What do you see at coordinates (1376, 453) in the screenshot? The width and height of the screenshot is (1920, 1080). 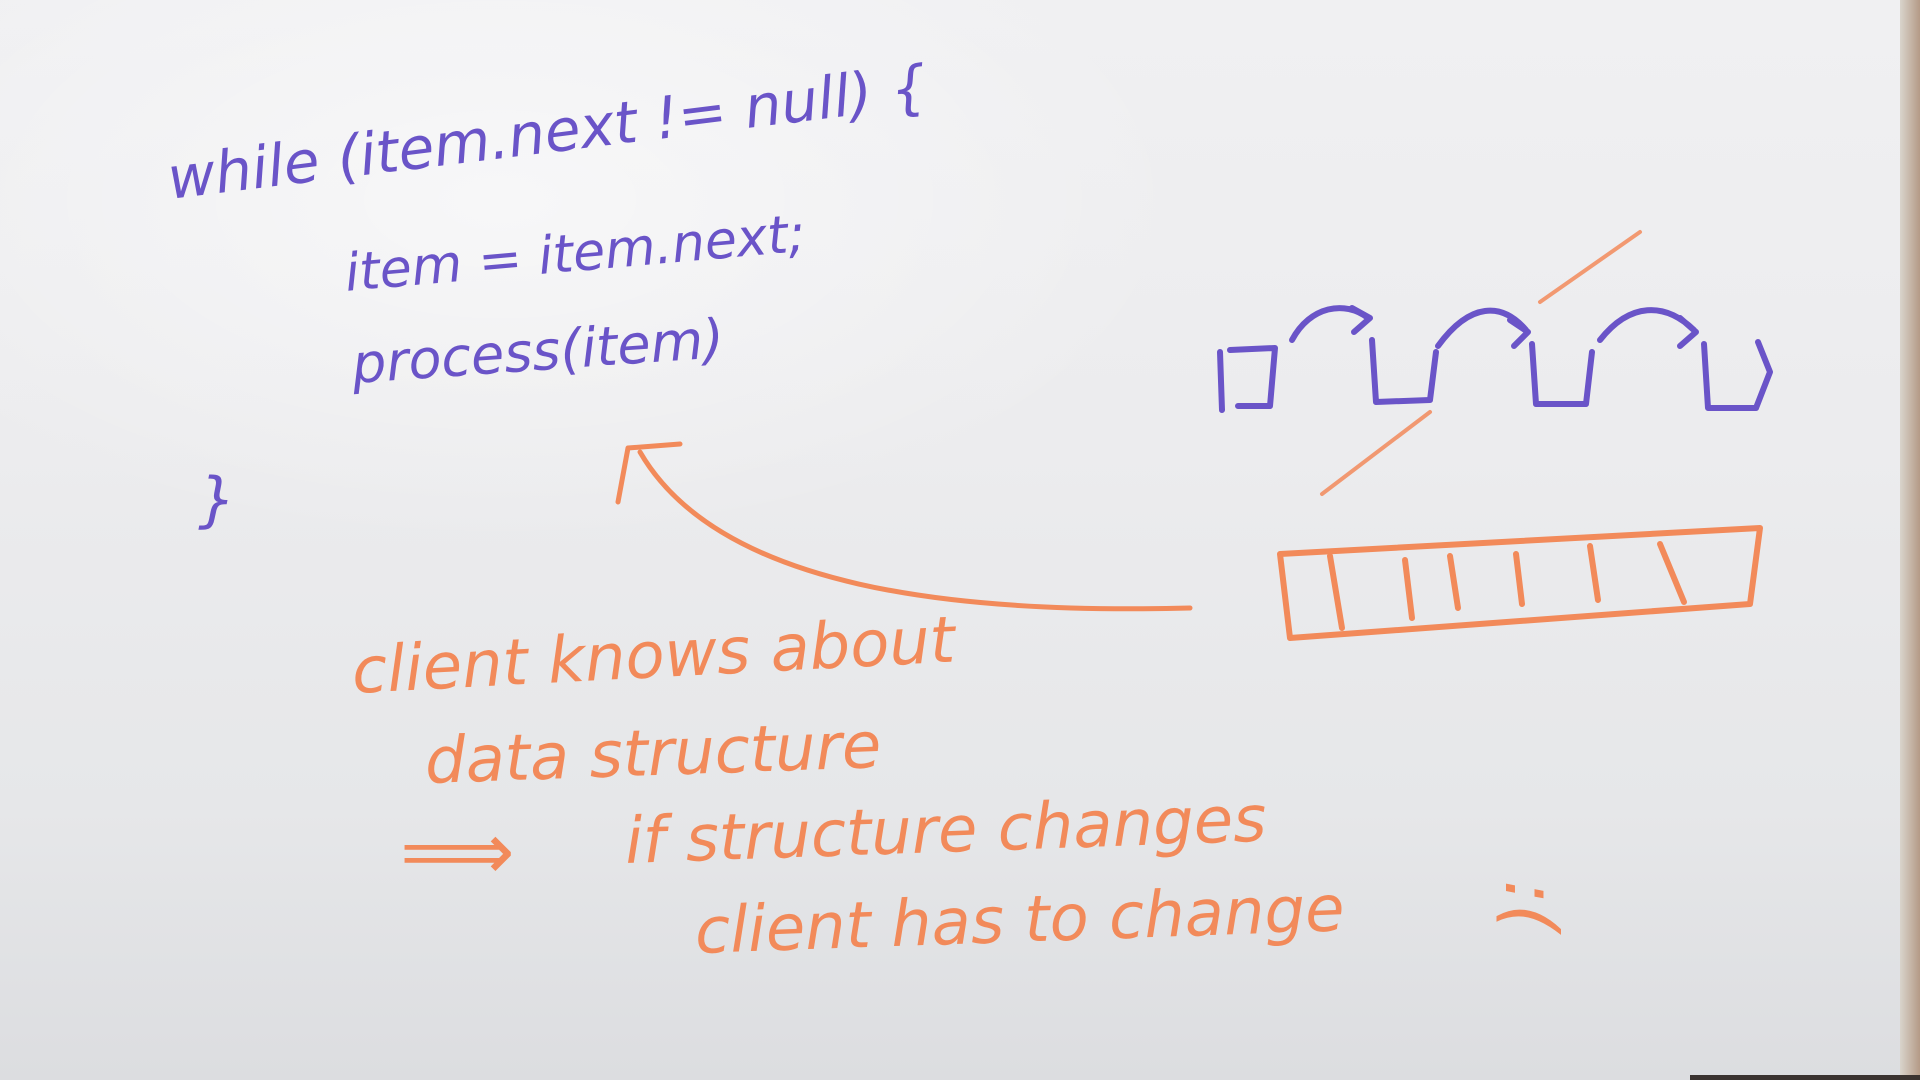 I see `cross-out-lower` at bounding box center [1376, 453].